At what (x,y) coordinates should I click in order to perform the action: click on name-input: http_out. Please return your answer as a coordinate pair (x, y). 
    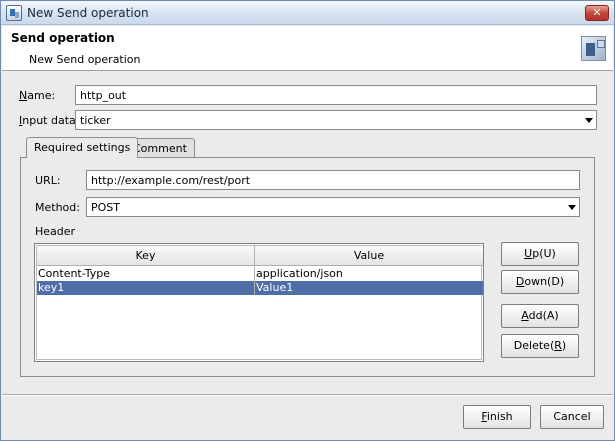
    Looking at the image, I should click on (336, 95).